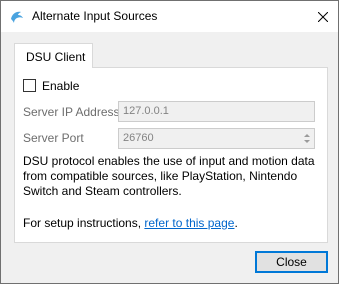 This screenshot has width=339, height=284. I want to click on server-ip-label: Server IP Address, so click(71, 112).